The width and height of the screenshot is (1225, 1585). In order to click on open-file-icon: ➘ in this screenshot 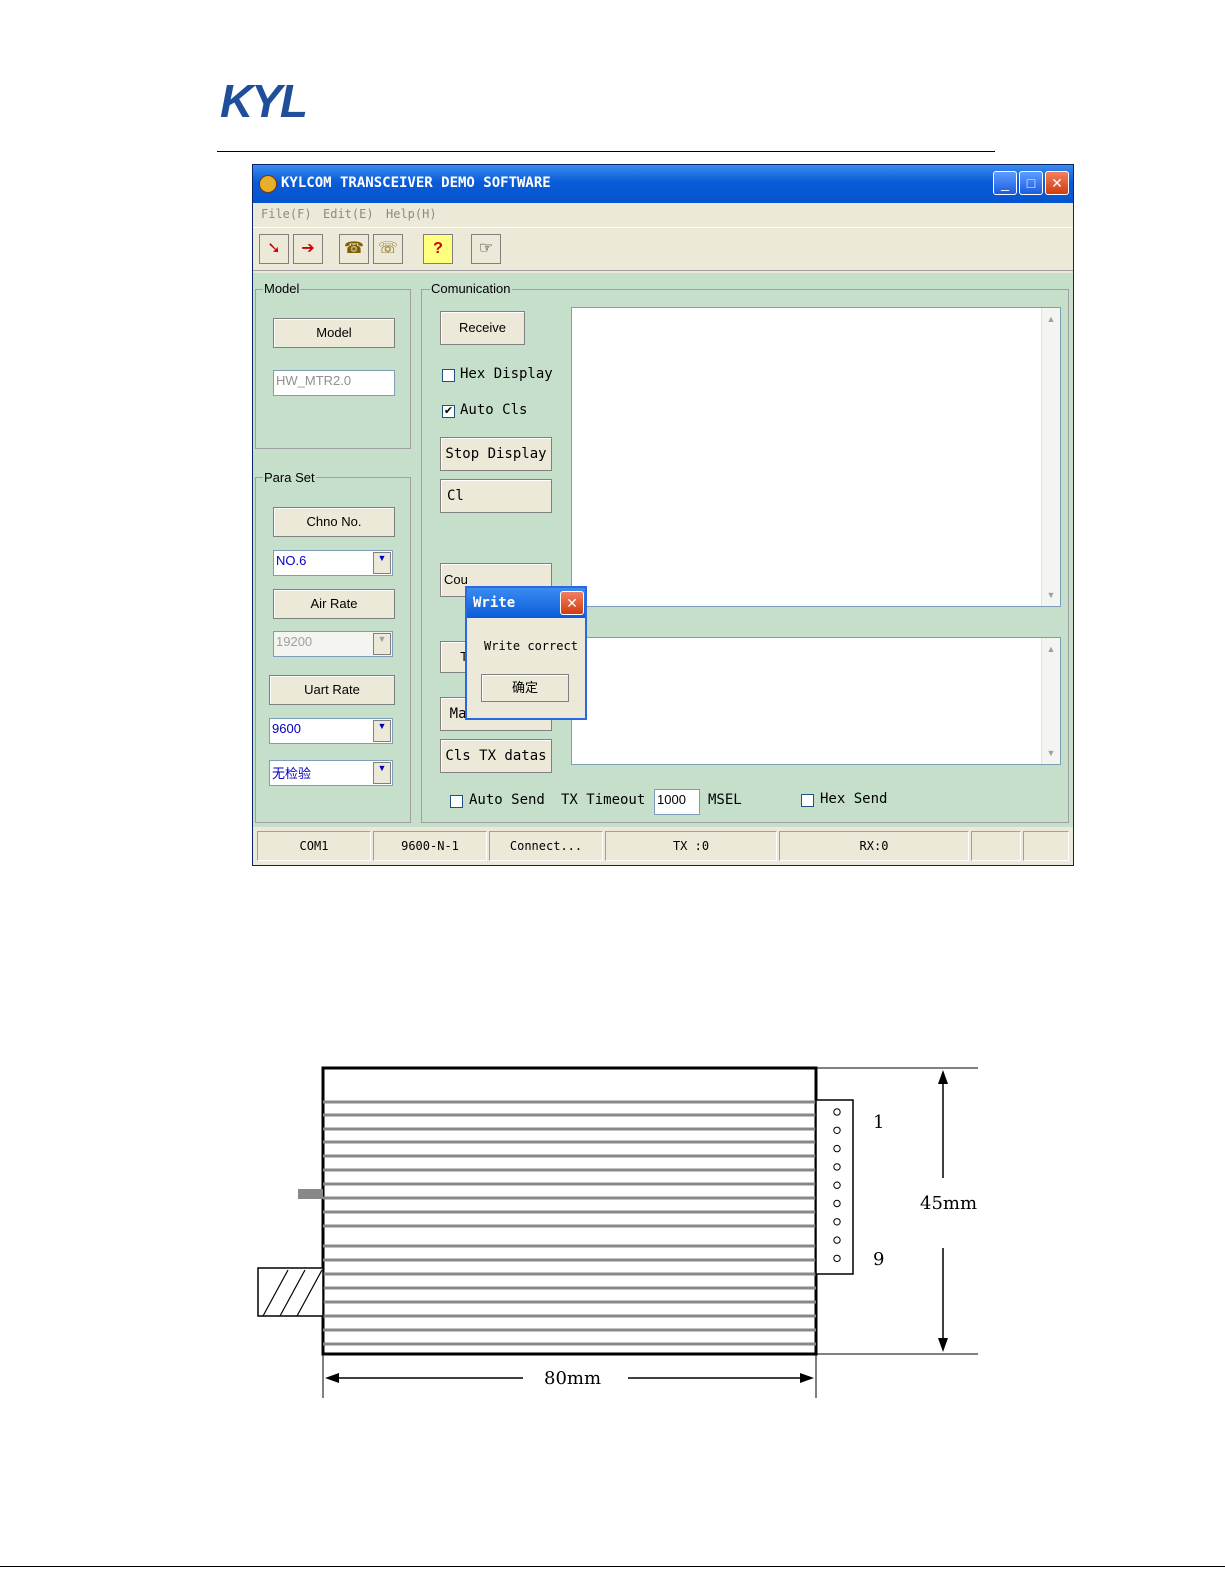, I will do `click(274, 249)`.